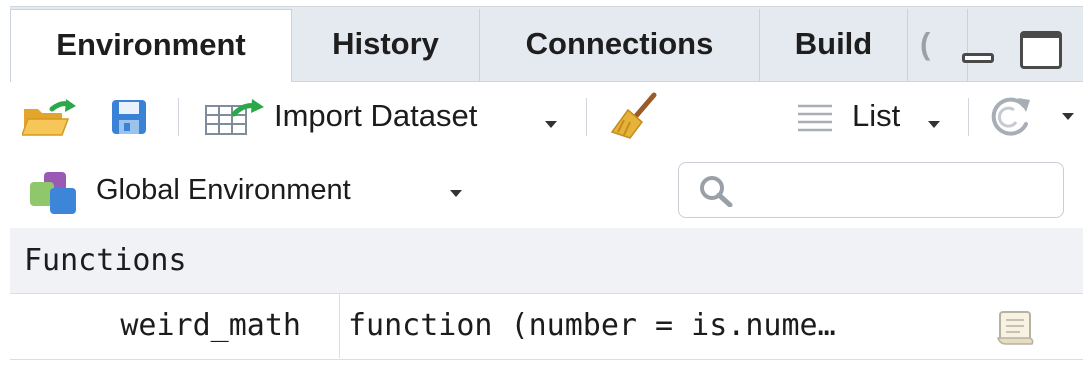  What do you see at coordinates (105, 260) in the screenshot?
I see `section-title: Functions` at bounding box center [105, 260].